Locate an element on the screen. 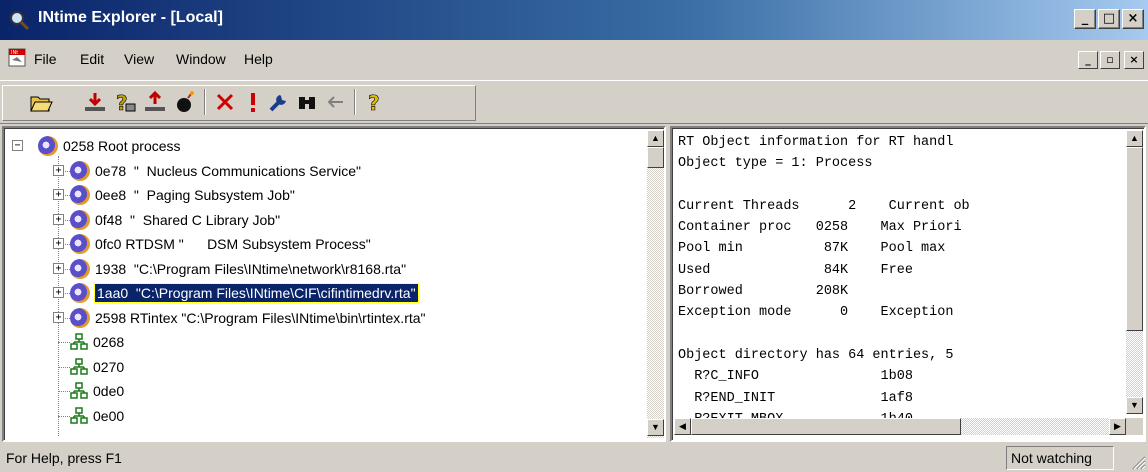 Image resolution: width=1148 pixels, height=472 pixels. back-arrow-icon is located at coordinates (335, 102).